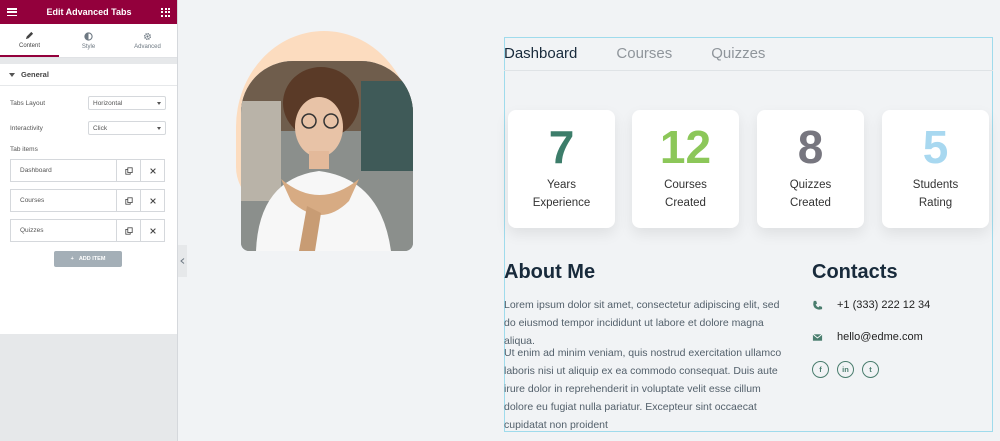 The width and height of the screenshot is (1000, 441). What do you see at coordinates (561, 185) in the screenshot?
I see `stat-label-line1: Years` at bounding box center [561, 185].